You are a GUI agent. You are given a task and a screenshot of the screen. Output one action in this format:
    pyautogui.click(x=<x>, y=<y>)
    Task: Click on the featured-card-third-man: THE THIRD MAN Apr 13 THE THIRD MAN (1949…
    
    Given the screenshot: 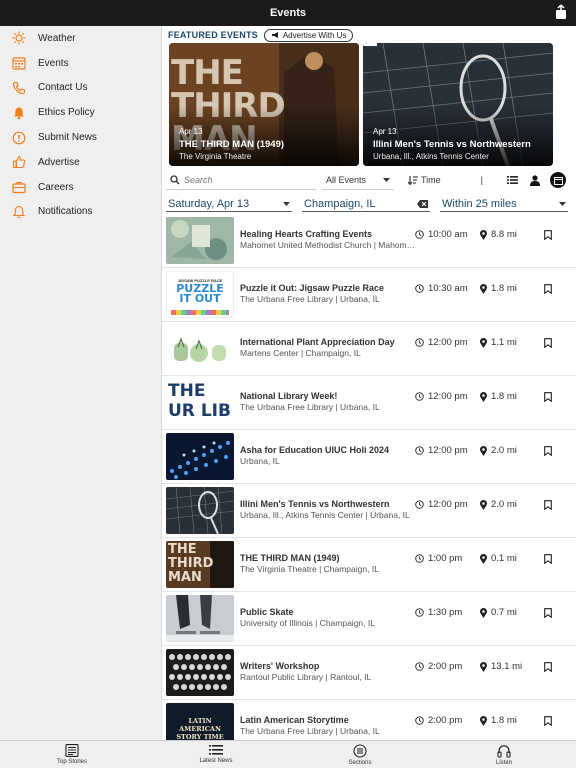 What is the action you would take?
    pyautogui.click(x=264, y=104)
    